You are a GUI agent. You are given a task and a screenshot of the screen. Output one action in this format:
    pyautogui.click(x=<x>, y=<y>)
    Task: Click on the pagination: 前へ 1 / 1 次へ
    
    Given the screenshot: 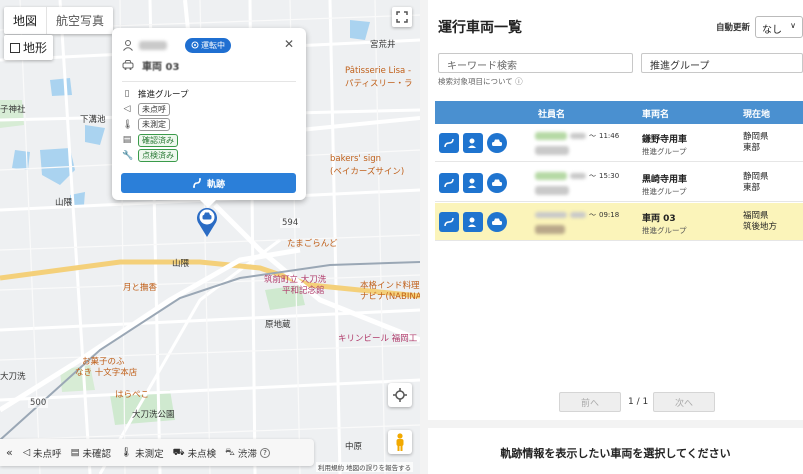 What is the action you would take?
    pyautogui.click(x=615, y=402)
    